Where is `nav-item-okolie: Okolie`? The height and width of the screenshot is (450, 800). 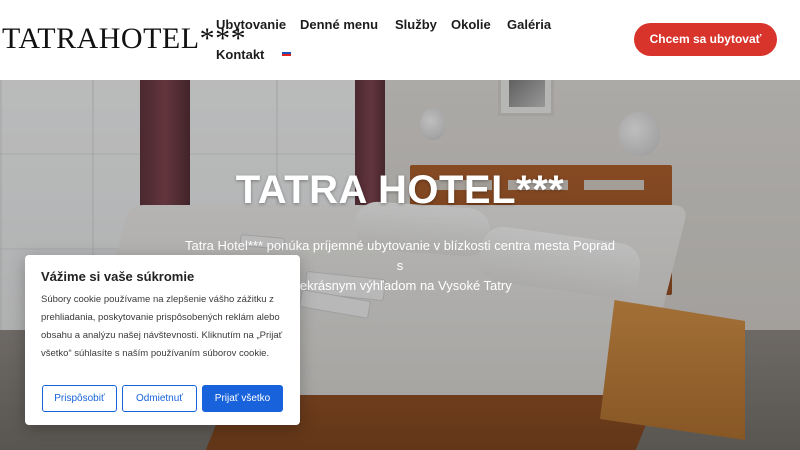 nav-item-okolie: Okolie is located at coordinates (471, 24).